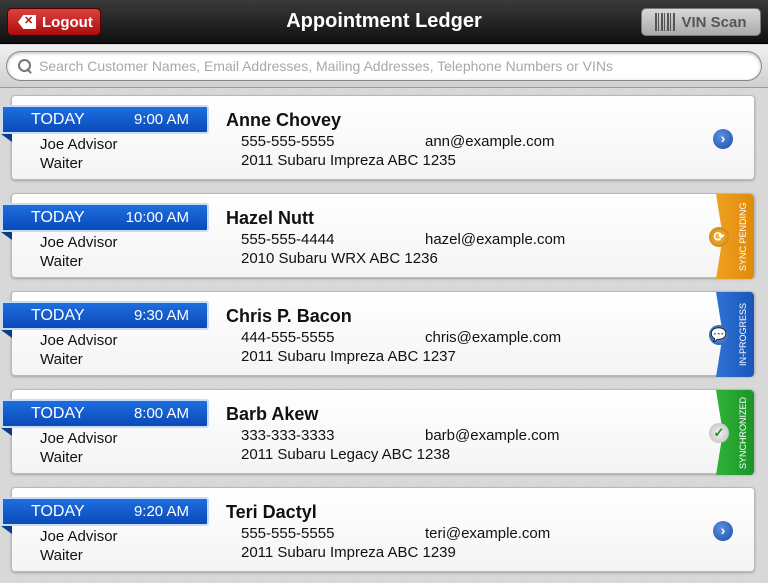 The height and width of the screenshot is (583, 768). I want to click on customer-vehicle: 2011 Subaru Legacy ABC 1238, so click(346, 454).